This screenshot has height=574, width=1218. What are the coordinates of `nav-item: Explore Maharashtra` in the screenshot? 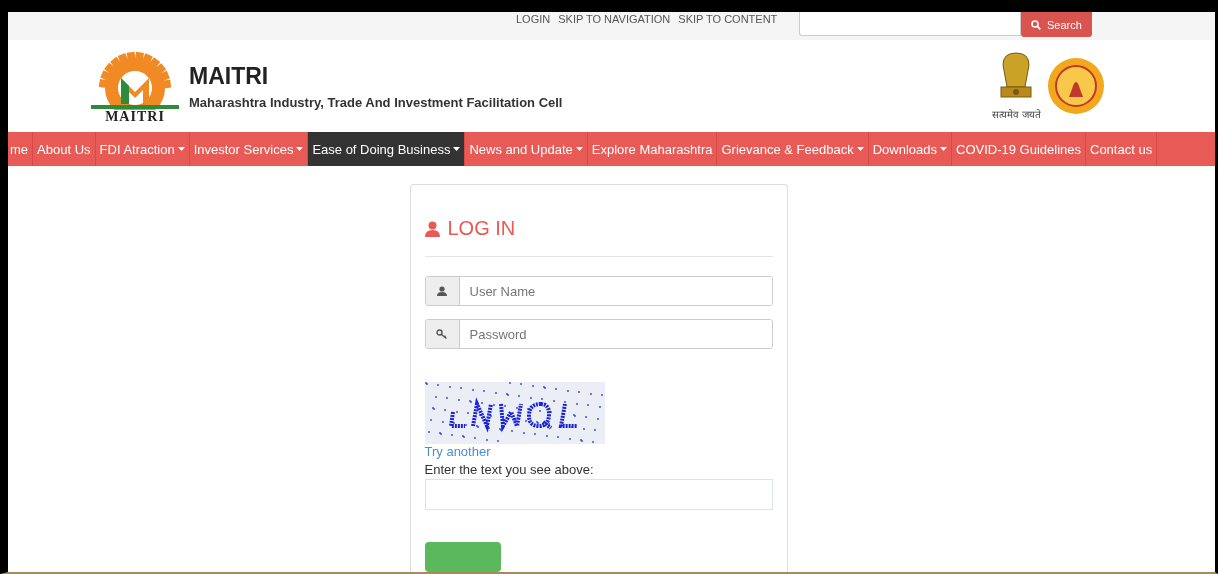 It's located at (652, 149).